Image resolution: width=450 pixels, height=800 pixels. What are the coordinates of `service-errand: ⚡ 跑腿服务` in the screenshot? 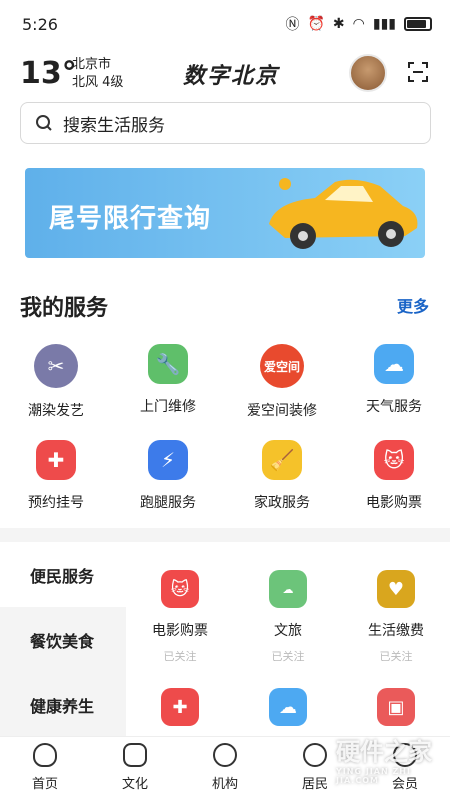 It's located at (168, 474).